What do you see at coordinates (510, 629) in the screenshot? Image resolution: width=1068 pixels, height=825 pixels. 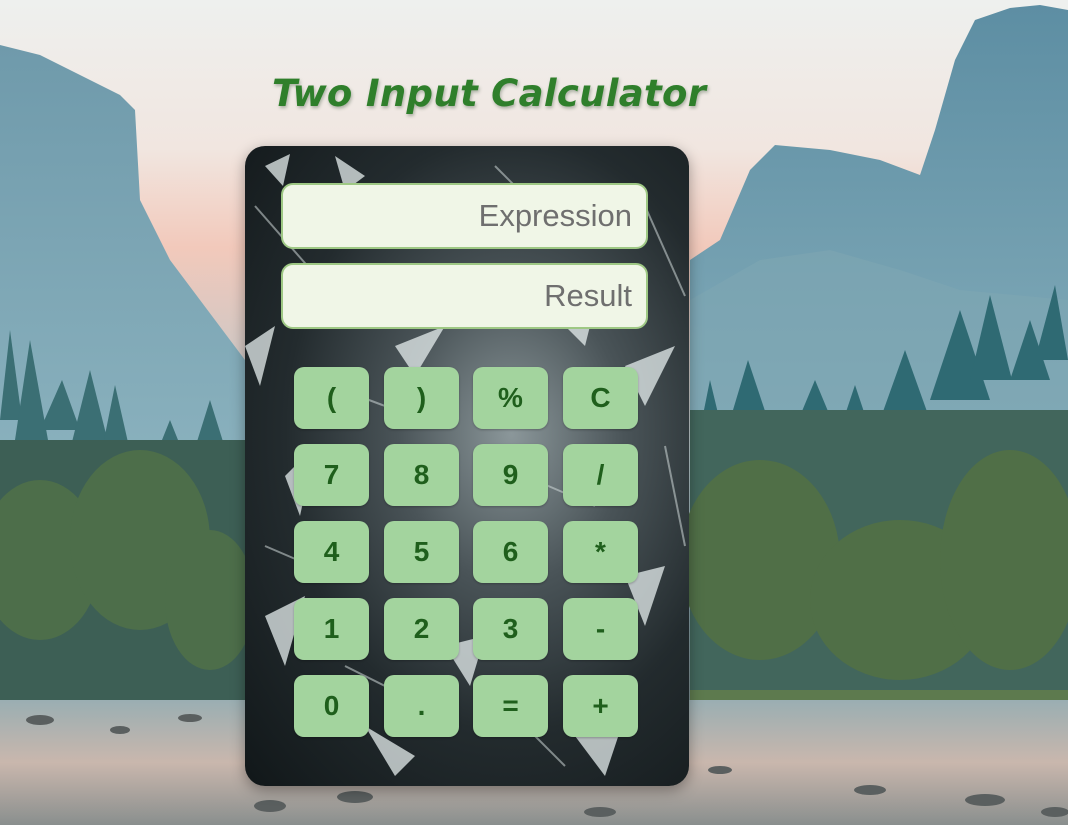 I see `digit-3-button: 3` at bounding box center [510, 629].